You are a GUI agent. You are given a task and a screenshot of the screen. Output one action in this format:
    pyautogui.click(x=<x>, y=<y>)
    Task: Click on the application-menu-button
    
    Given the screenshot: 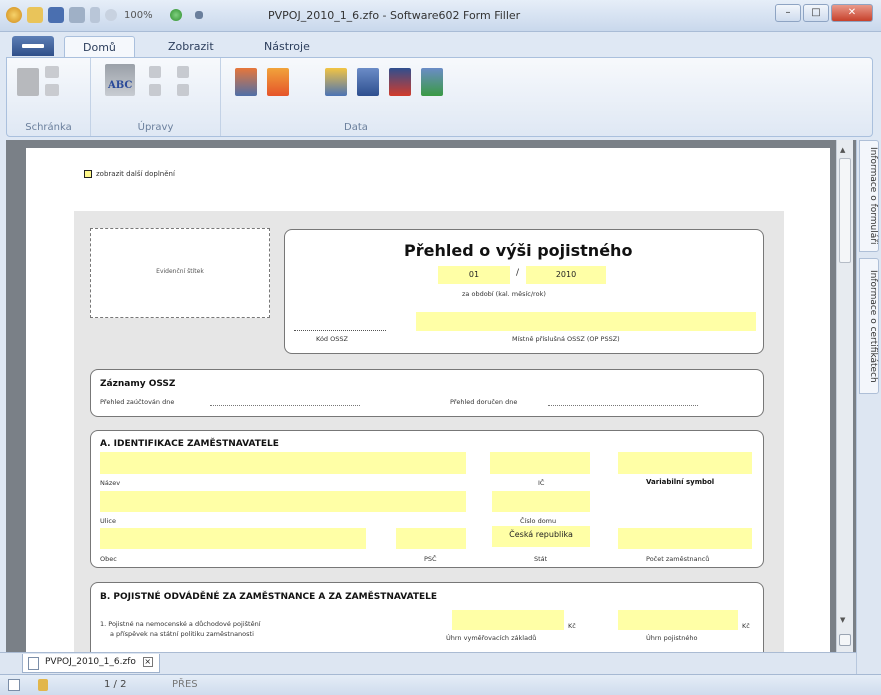 What is the action you would take?
    pyautogui.click(x=33, y=46)
    